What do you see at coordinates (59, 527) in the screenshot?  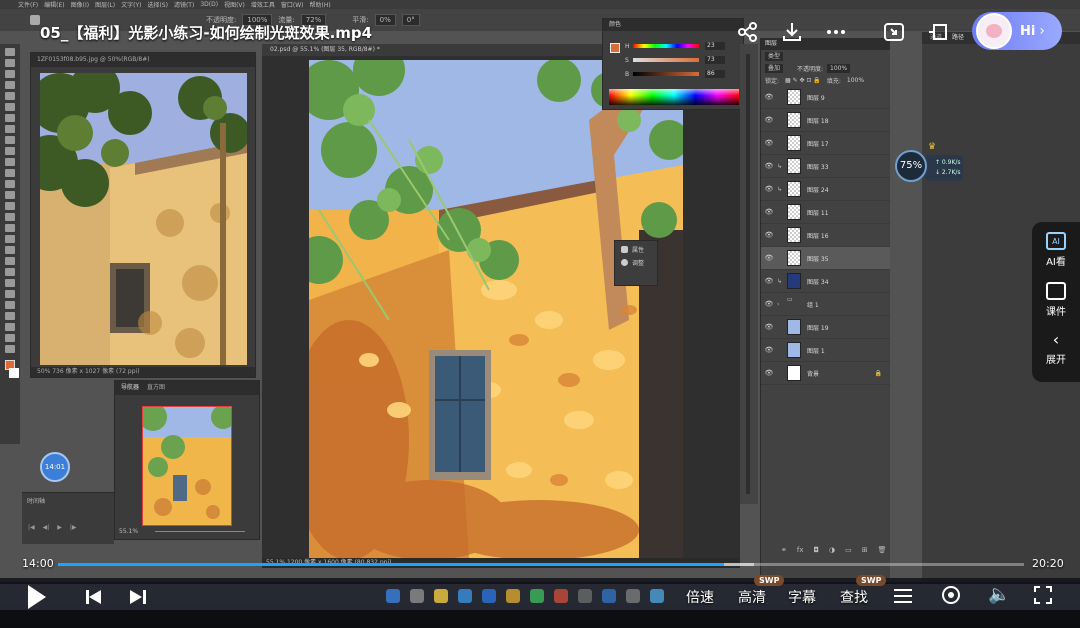 I see `timeline-play-icon: ▶` at bounding box center [59, 527].